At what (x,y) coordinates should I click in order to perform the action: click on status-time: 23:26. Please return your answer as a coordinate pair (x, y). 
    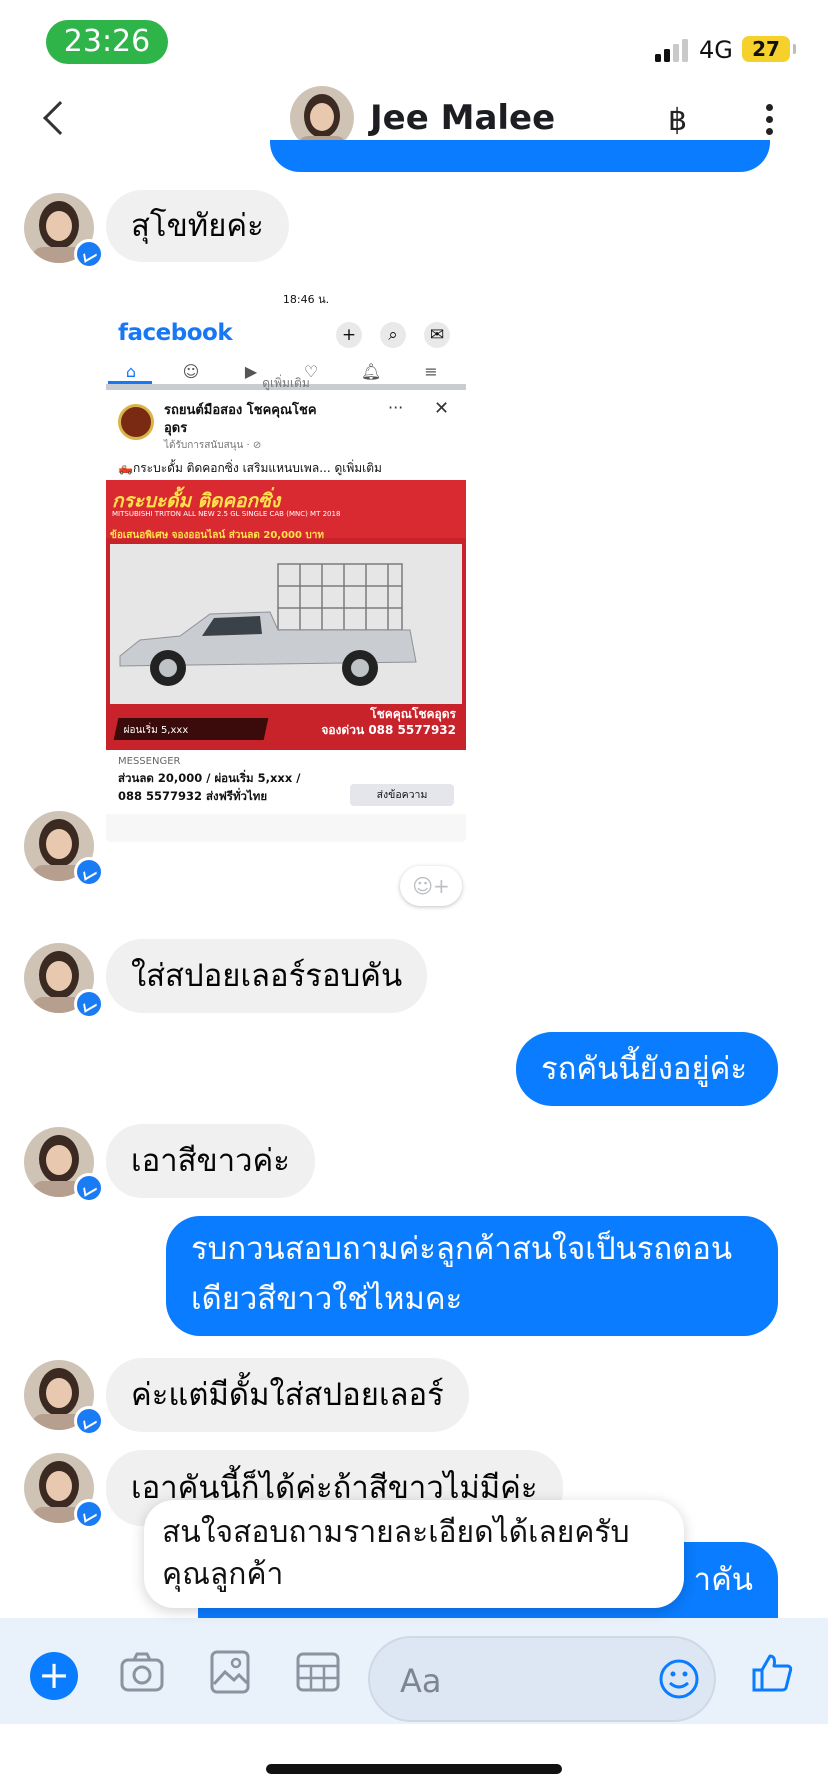
    Looking at the image, I should click on (107, 42).